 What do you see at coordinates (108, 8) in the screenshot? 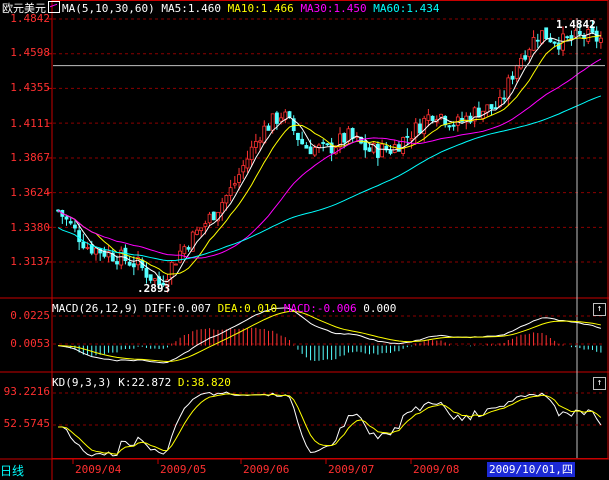
I see `ma-indicator-label: MA(5,10,30,60)` at bounding box center [108, 8].